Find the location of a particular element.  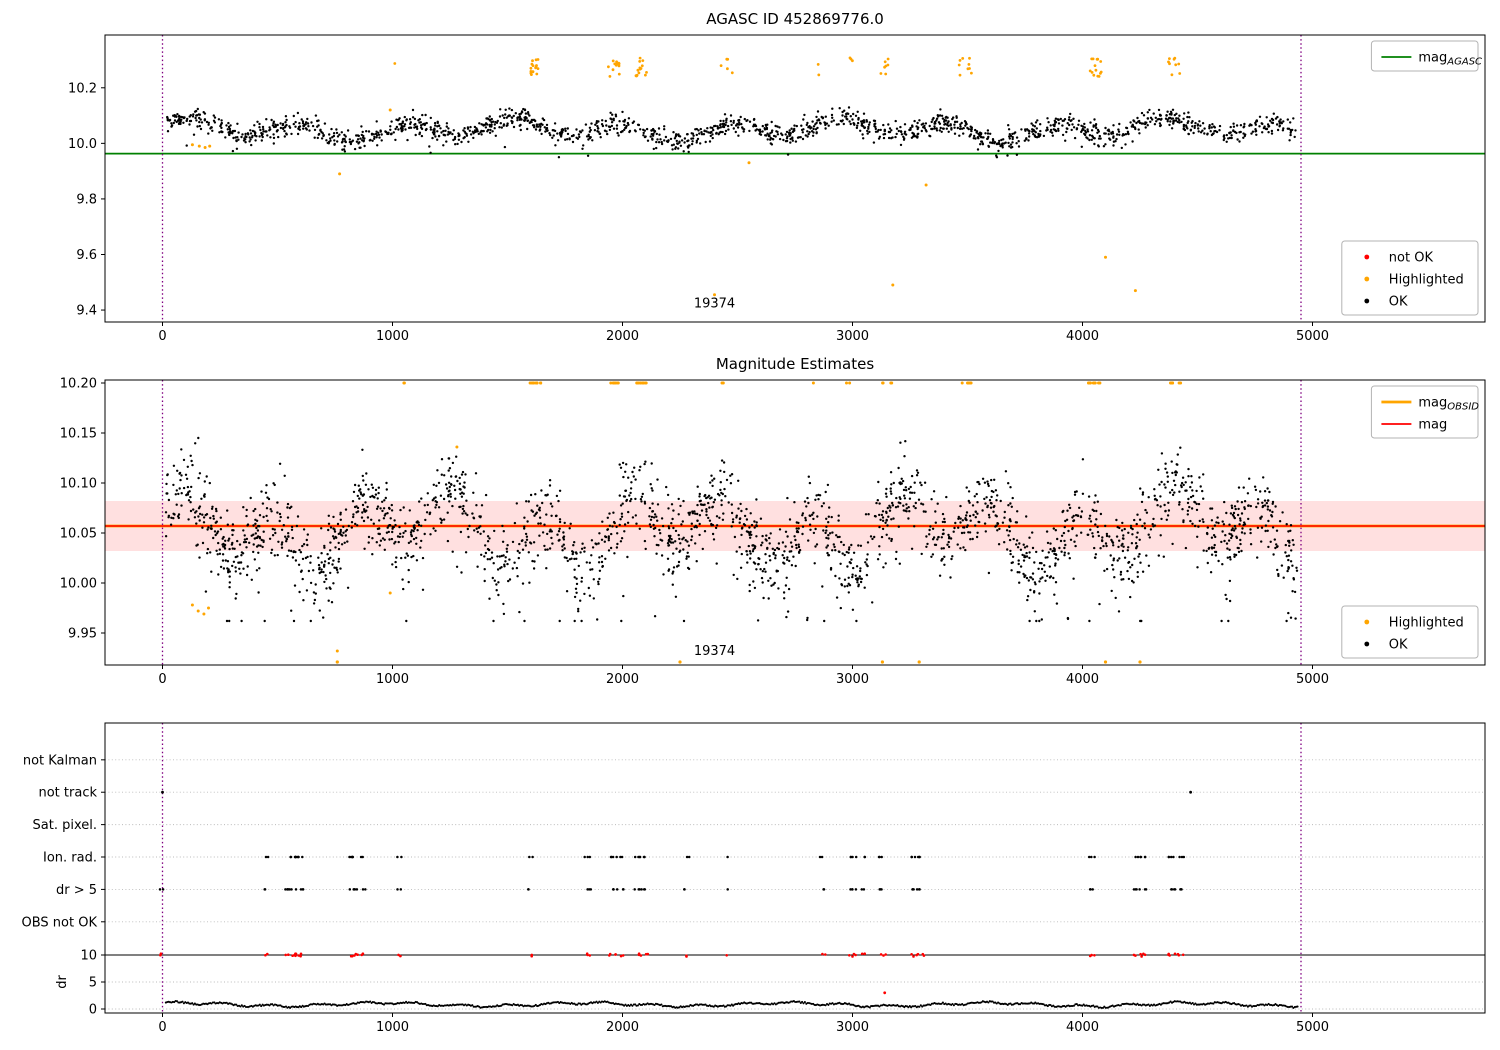

y-tick-label: 10.00 is located at coordinates (78, 584).